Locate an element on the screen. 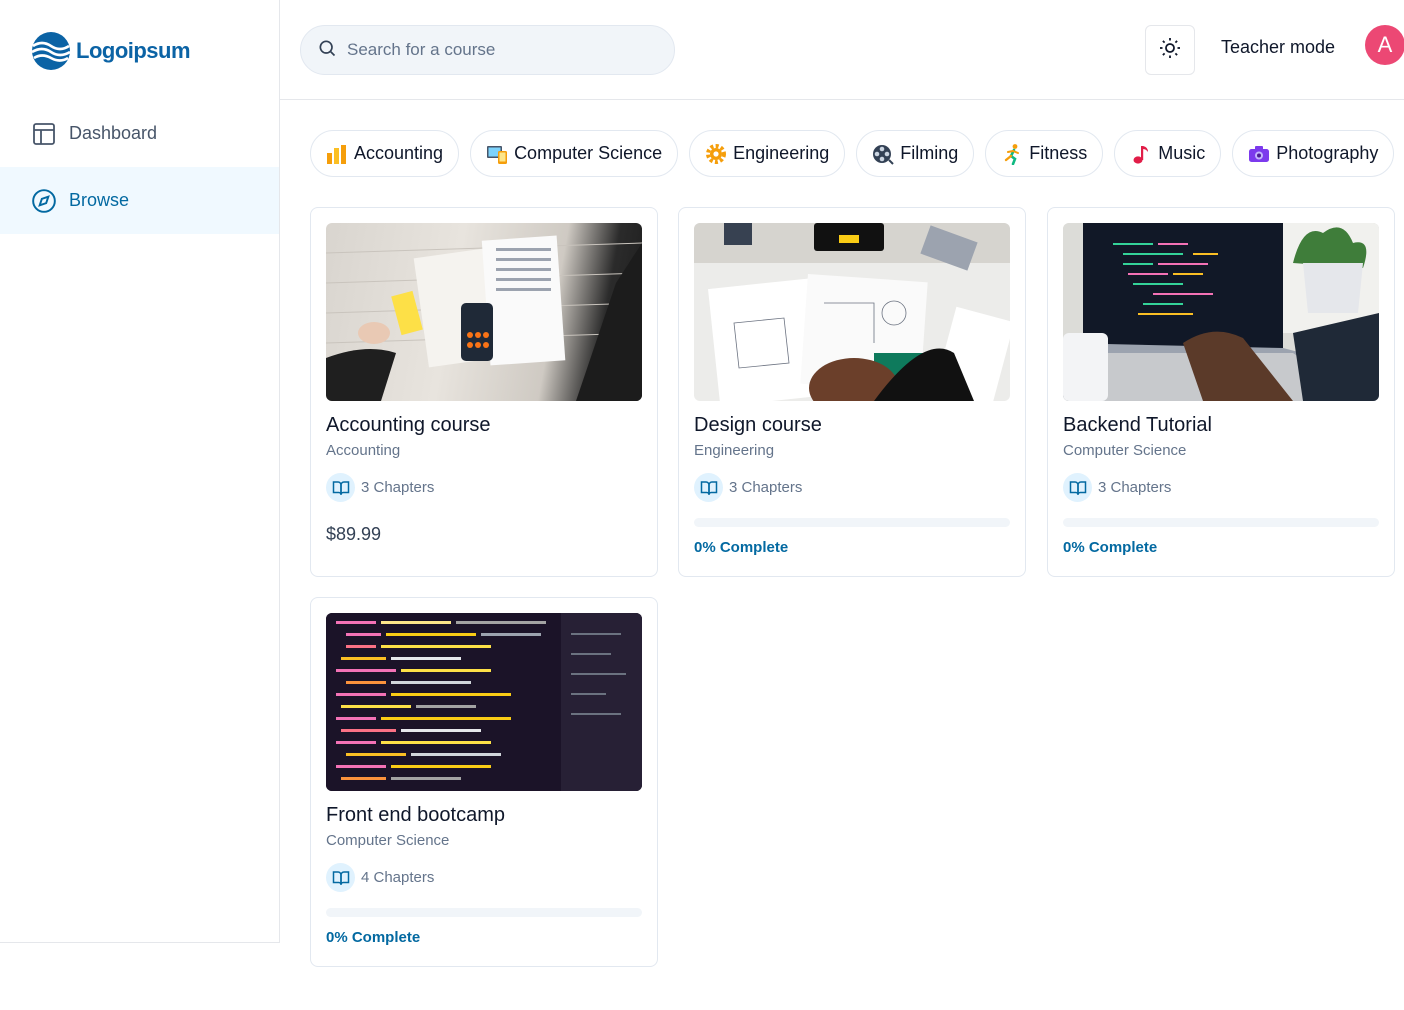 This screenshot has width=1404, height=1010. layout-icon is located at coordinates (44, 134).